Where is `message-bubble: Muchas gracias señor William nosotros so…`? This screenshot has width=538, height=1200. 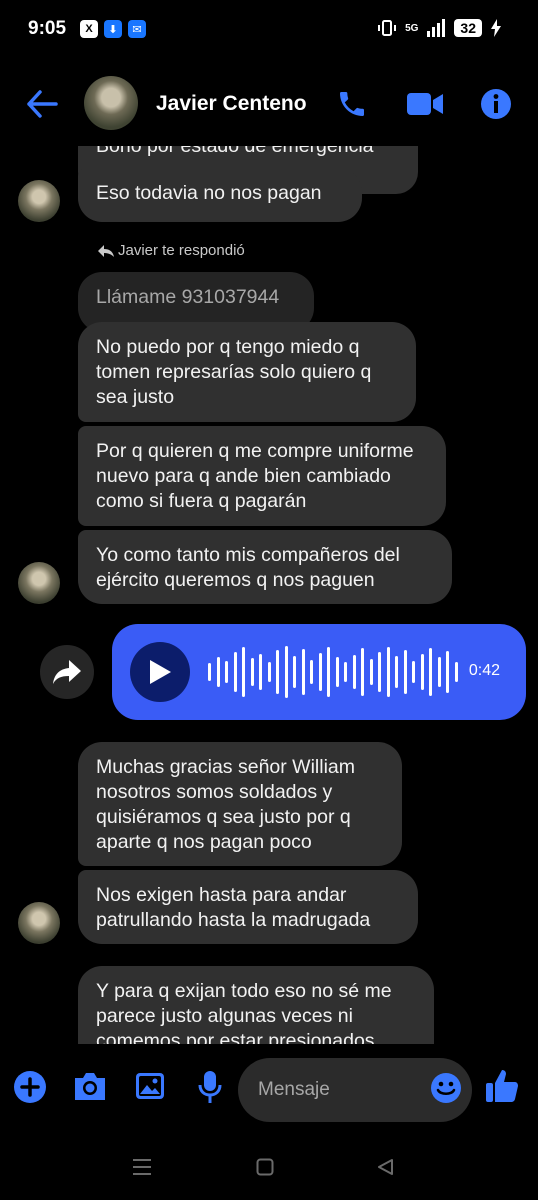
message-bubble: Muchas gracias señor William nosotros so… is located at coordinates (240, 804).